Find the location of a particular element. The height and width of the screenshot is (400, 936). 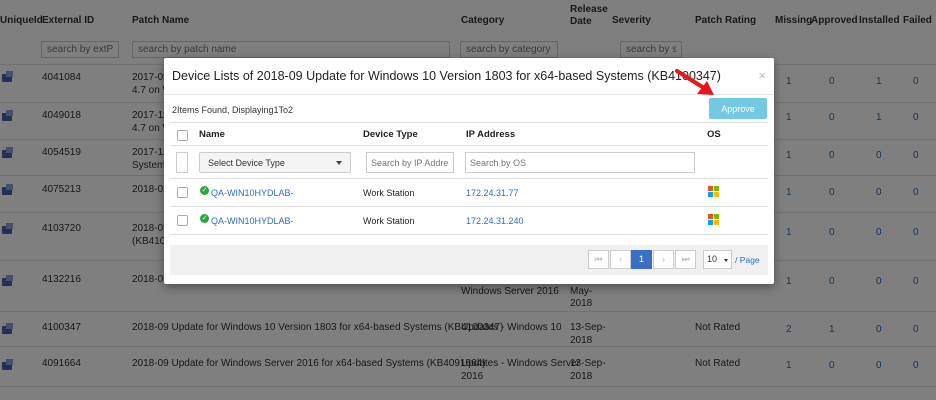

page-size-select: 10 is located at coordinates (717, 259).